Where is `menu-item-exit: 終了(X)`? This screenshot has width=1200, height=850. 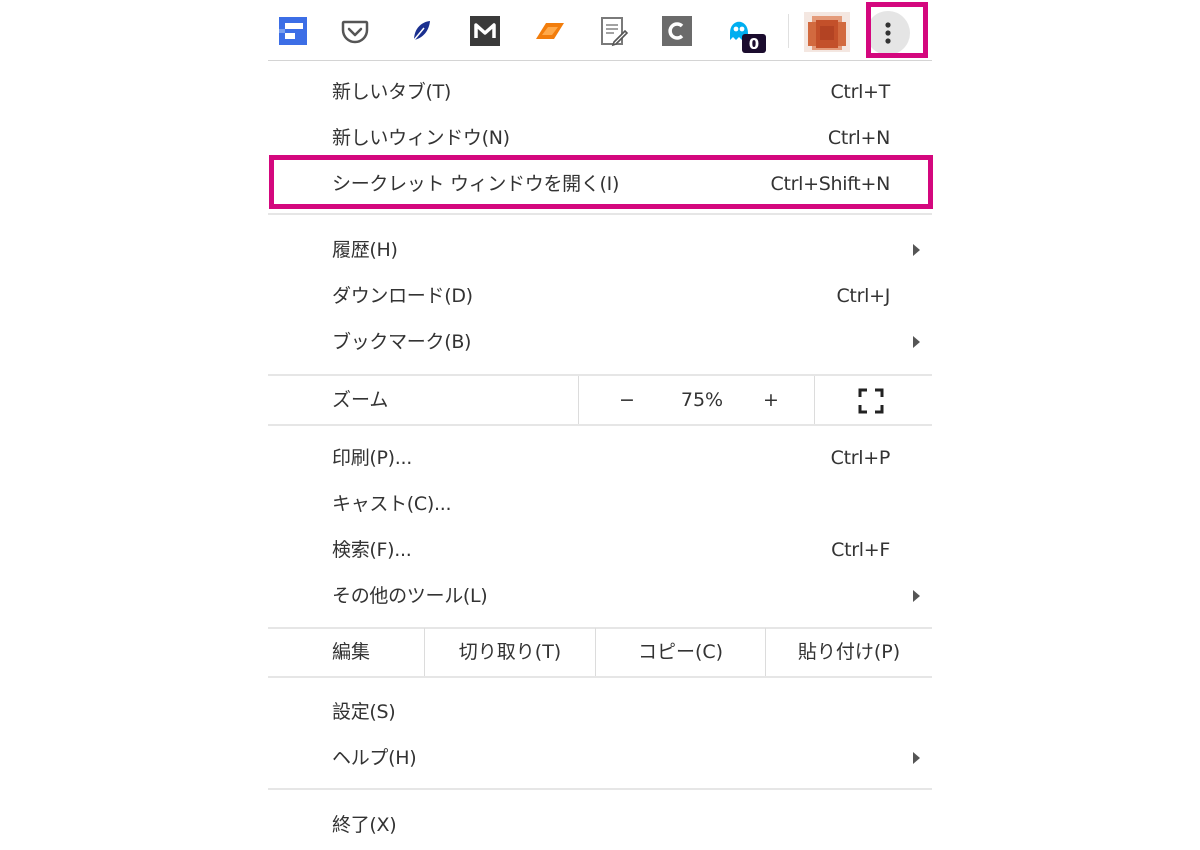
menu-item-exit: 終了(X) is located at coordinates (600, 825).